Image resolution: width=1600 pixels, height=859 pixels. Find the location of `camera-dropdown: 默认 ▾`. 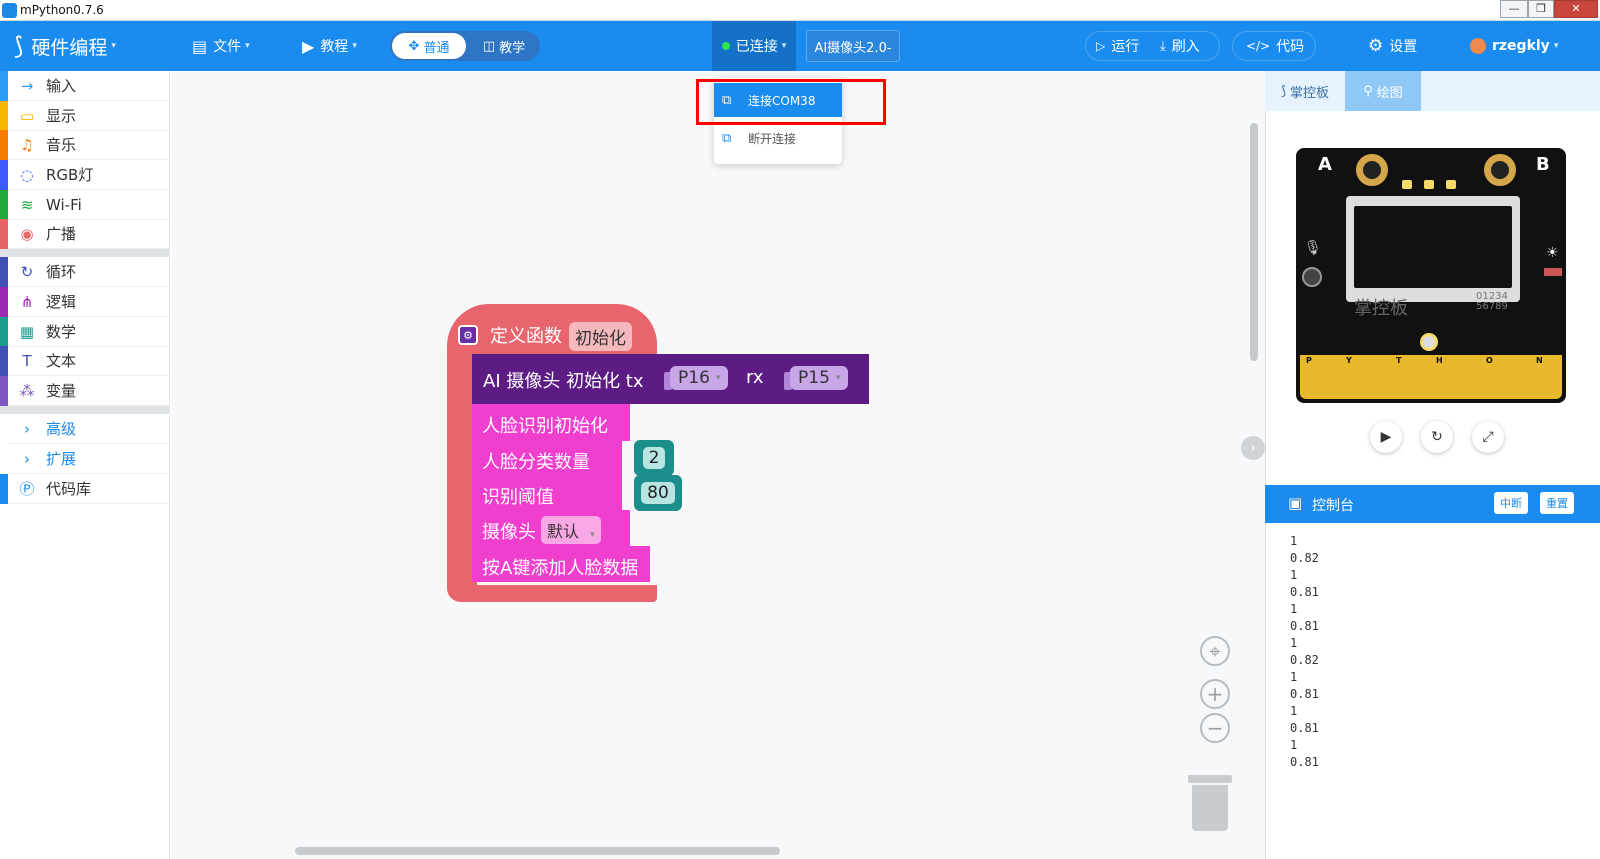

camera-dropdown: 默认 ▾ is located at coordinates (571, 530).